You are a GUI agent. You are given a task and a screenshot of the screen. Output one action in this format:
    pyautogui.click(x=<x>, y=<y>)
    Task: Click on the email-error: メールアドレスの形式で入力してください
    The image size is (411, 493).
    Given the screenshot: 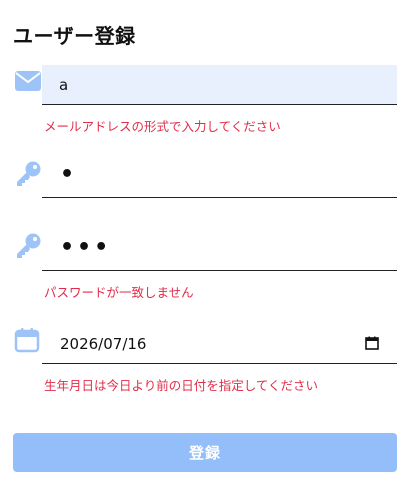 What is the action you would take?
    pyautogui.click(x=162, y=126)
    